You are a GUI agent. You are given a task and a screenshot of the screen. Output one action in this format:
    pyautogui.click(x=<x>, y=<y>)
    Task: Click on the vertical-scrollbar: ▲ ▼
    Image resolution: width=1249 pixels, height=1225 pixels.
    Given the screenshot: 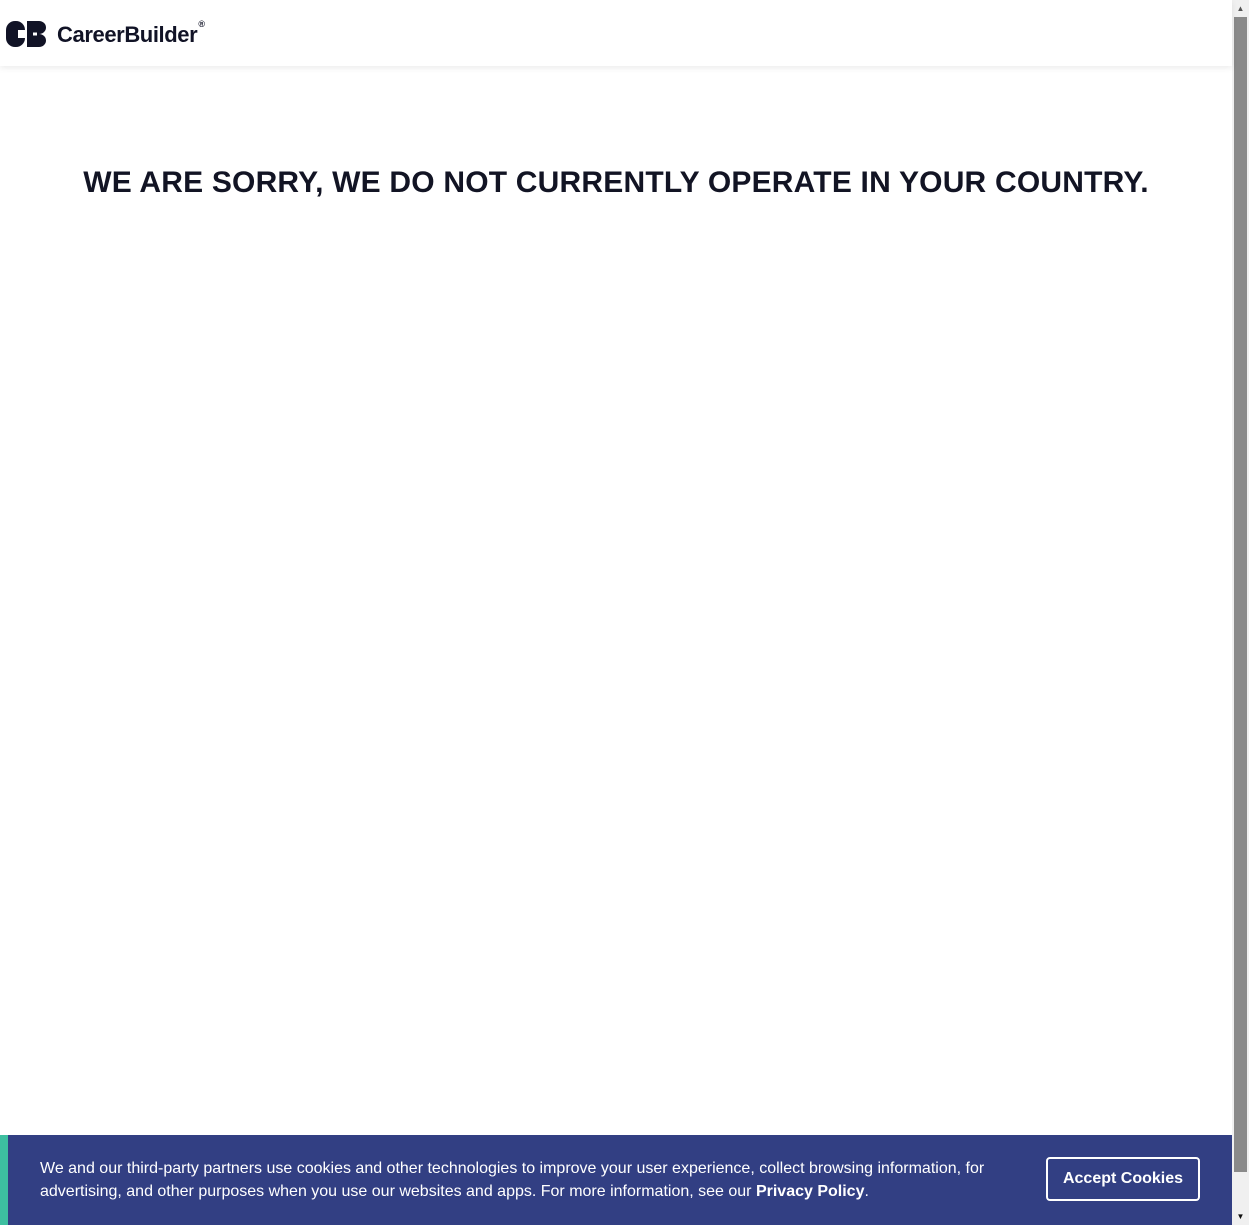 What is the action you would take?
    pyautogui.click(x=1240, y=612)
    